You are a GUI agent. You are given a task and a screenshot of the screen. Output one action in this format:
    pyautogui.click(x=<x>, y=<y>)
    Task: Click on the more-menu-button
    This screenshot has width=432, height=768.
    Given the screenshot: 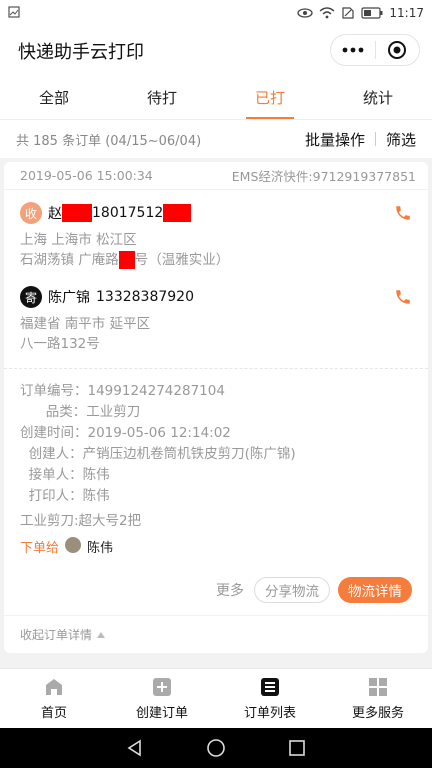 What is the action you would take?
    pyautogui.click(x=353, y=50)
    